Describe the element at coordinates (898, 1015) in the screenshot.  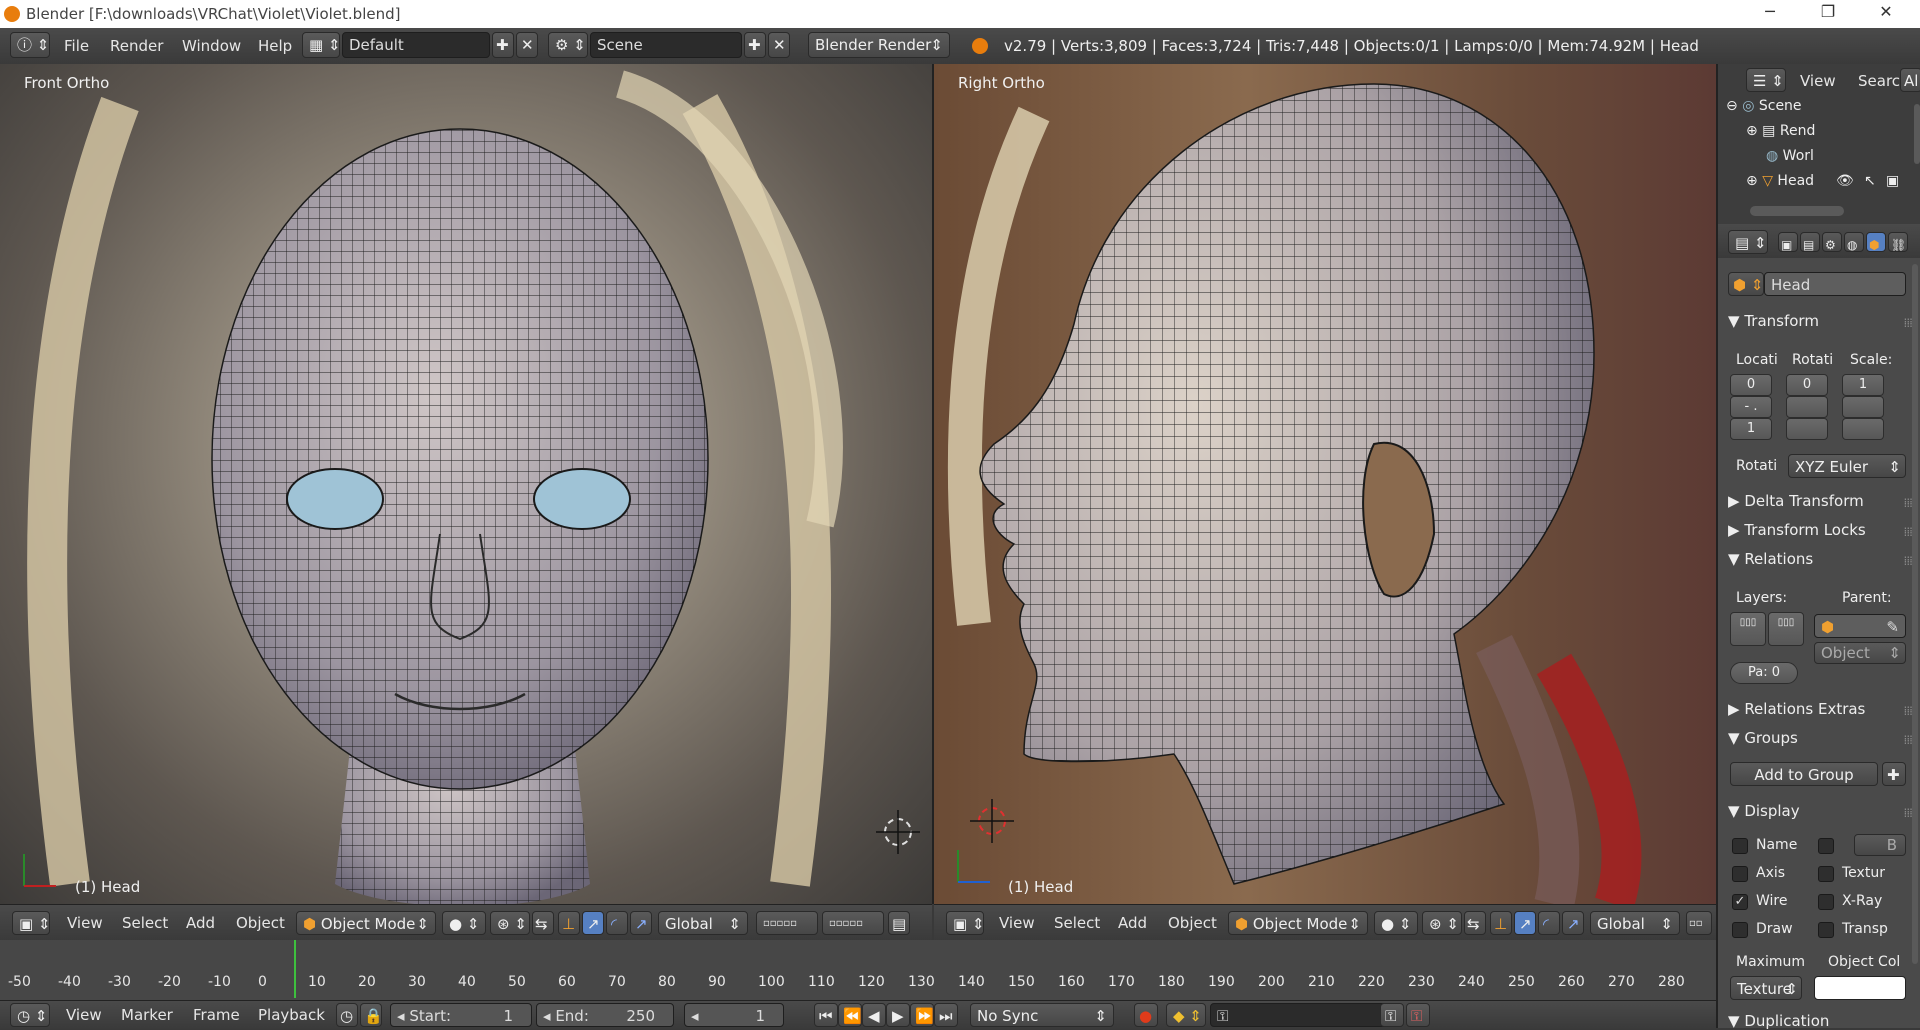
I see `play-button: ▶` at that location.